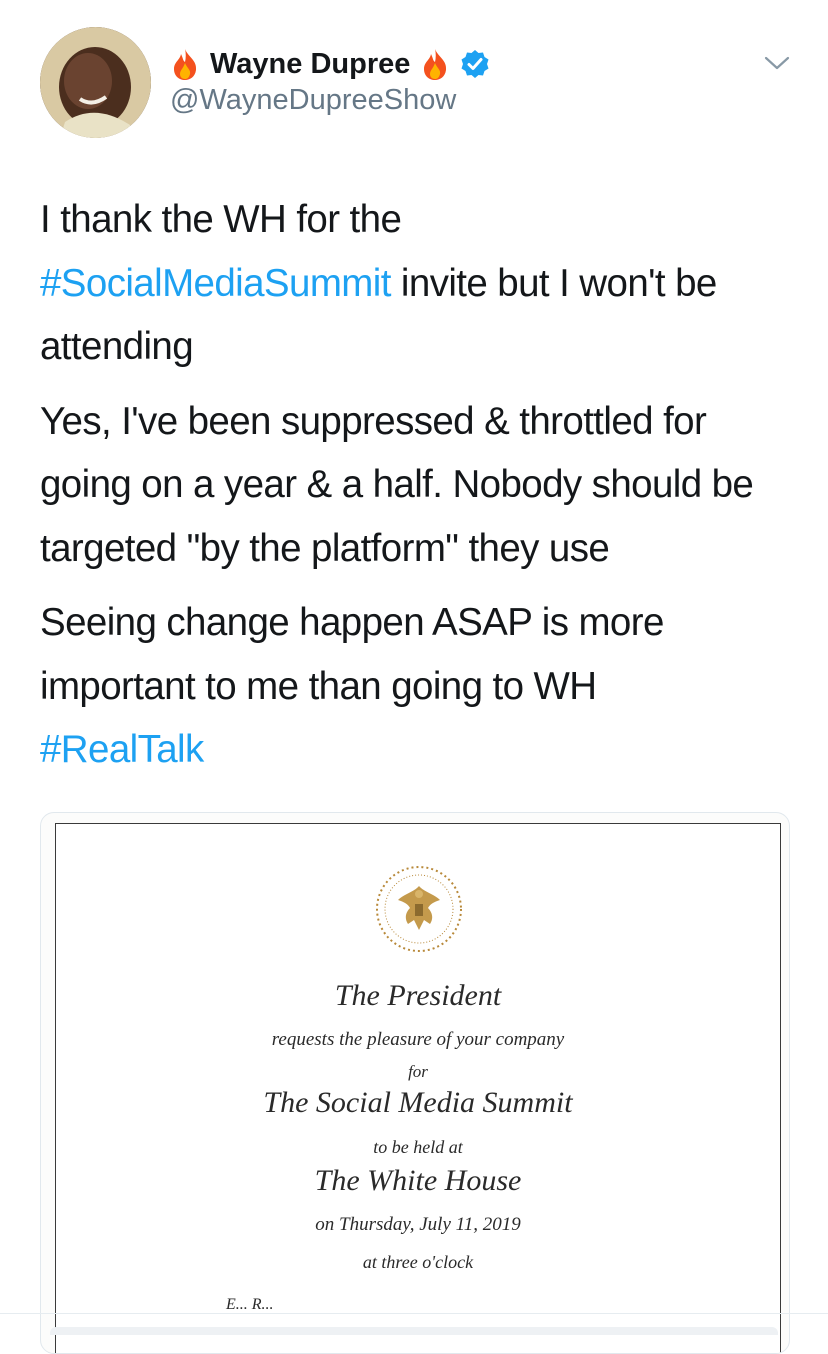 Image resolution: width=828 pixels, height=1354 pixels. I want to click on hashtag-link-socialmediasummit: #SocialMediaSummit, so click(215, 283).